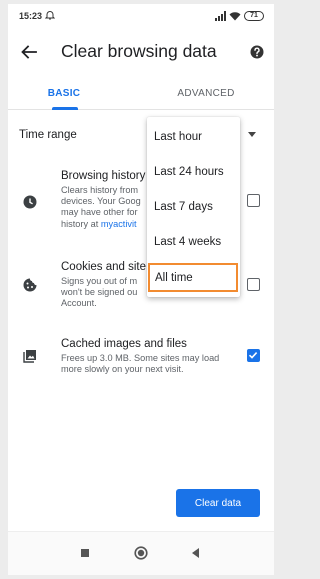 This screenshot has width=320, height=579. Describe the element at coordinates (103, 176) in the screenshot. I see `option-title: Browsing history` at that location.